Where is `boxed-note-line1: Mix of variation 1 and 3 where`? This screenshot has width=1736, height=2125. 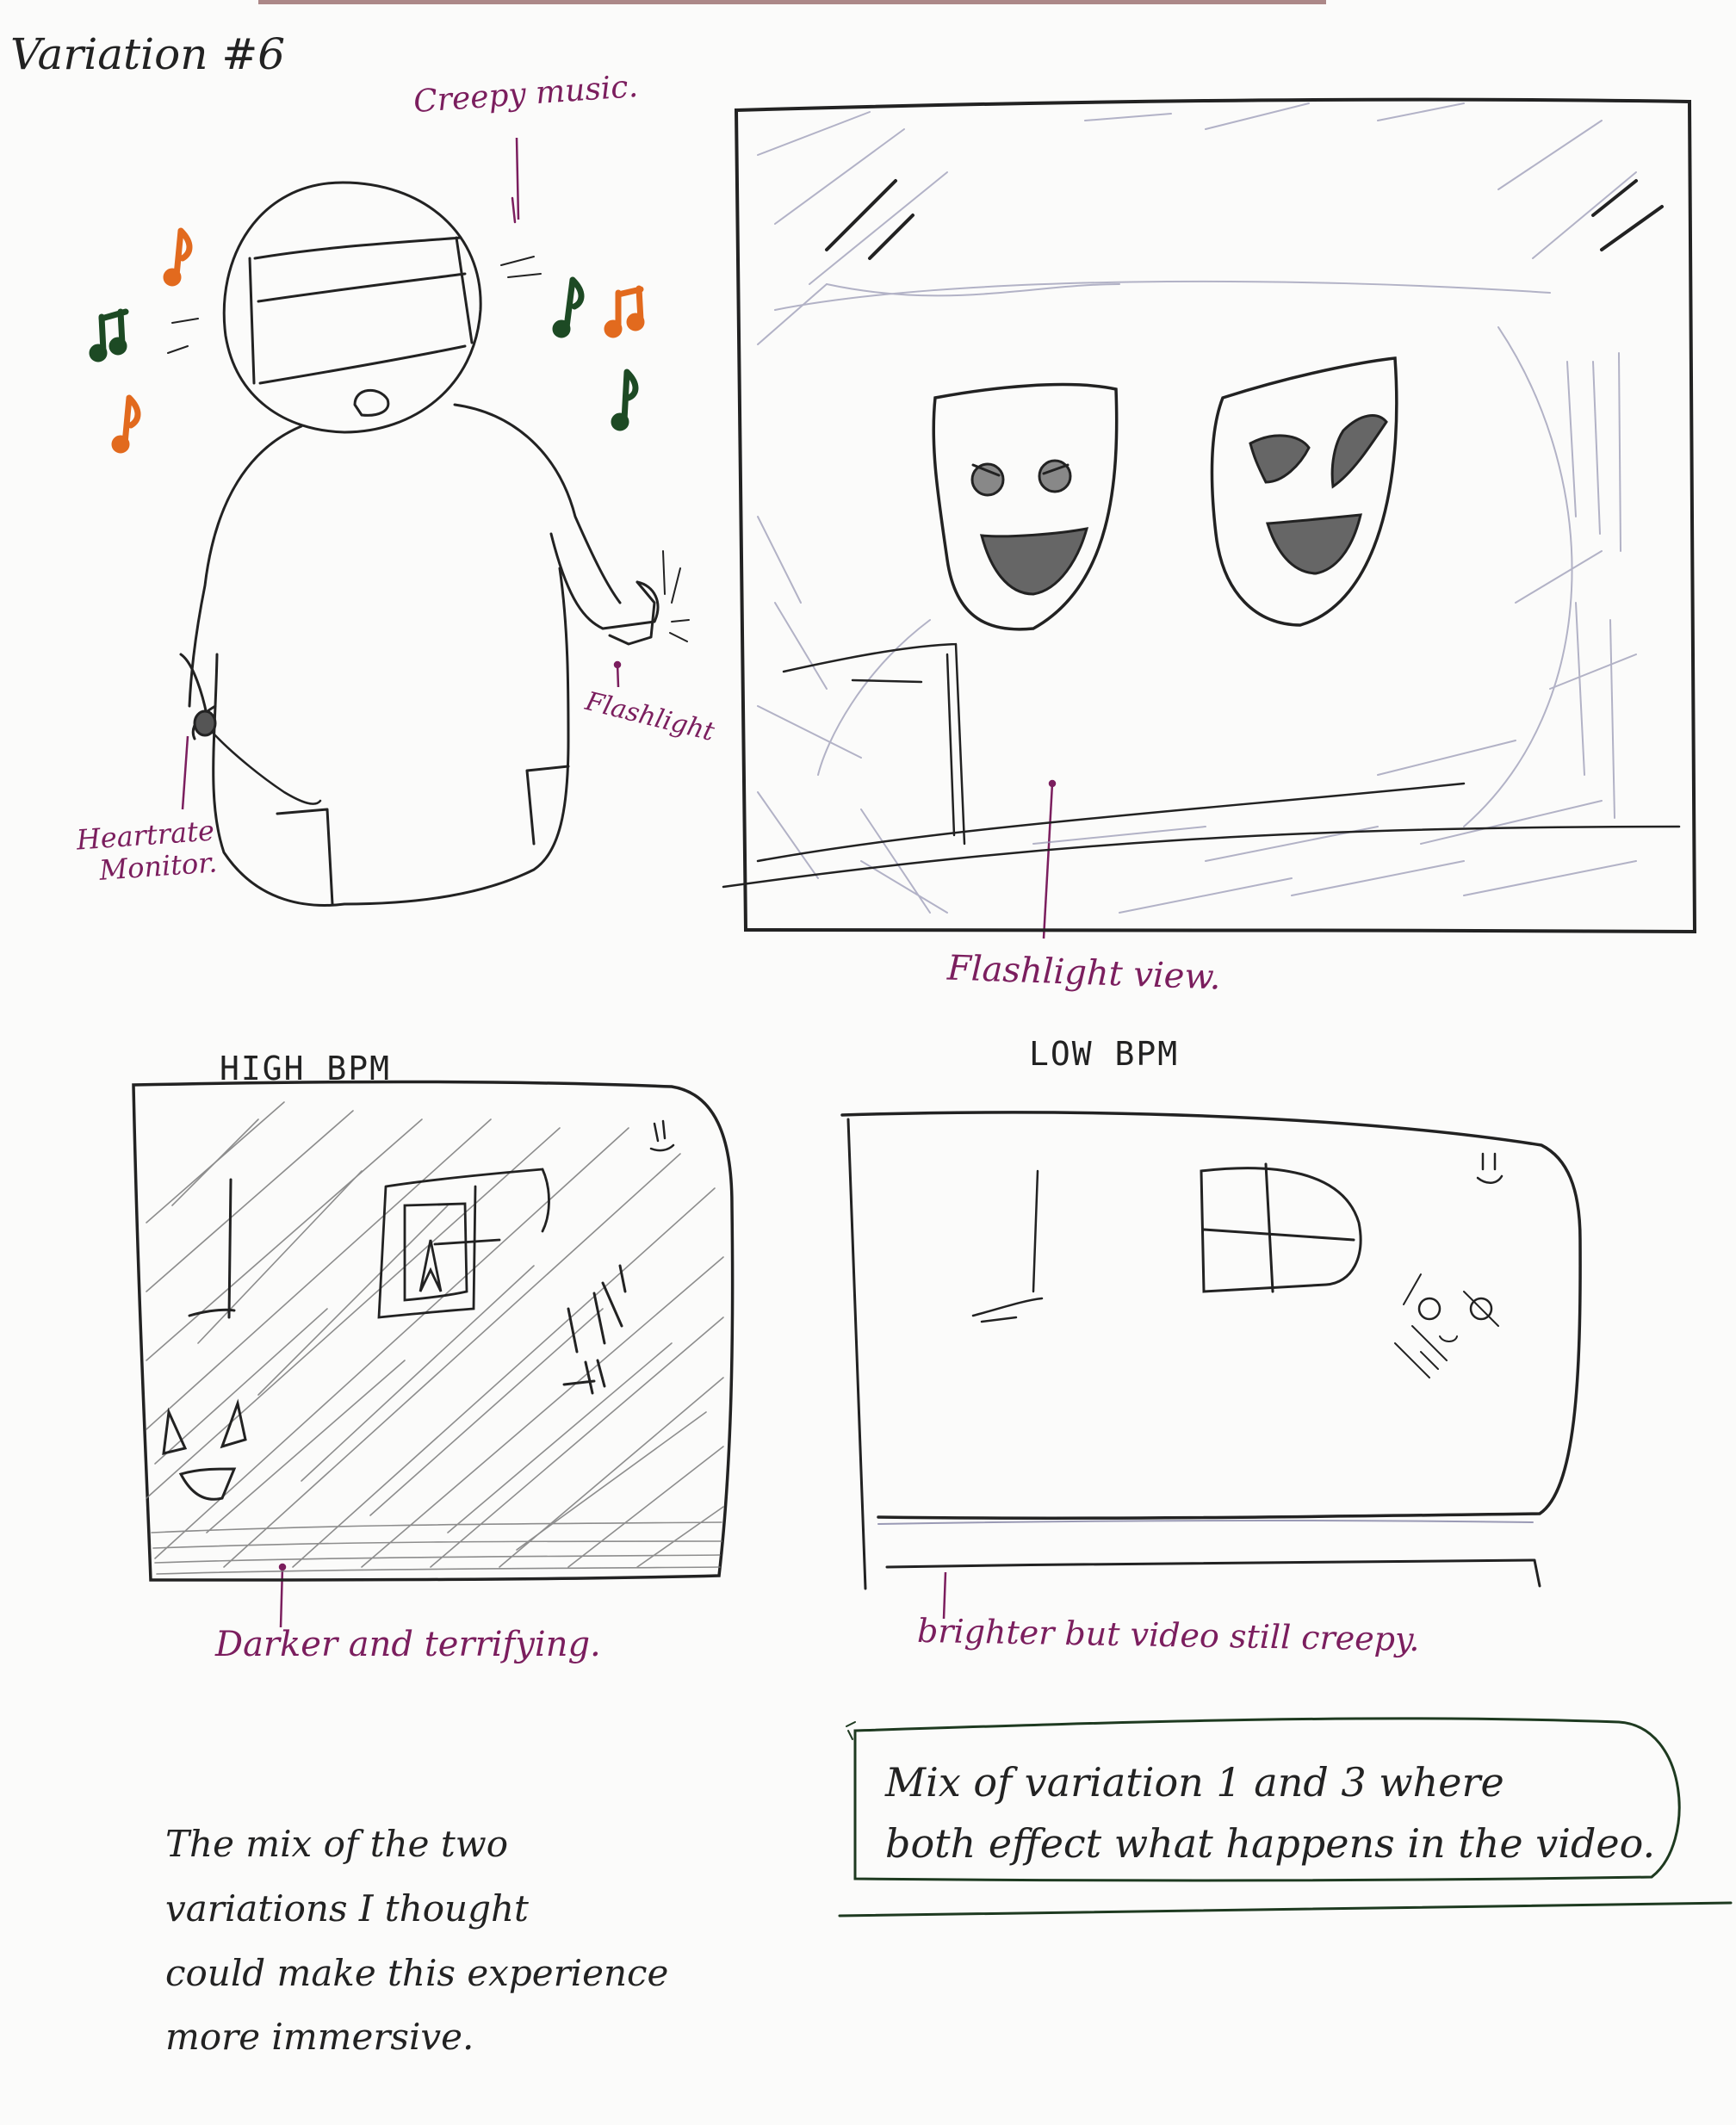
boxed-note-line1: Mix of variation 1 and 3 where is located at coordinates (1195, 1782).